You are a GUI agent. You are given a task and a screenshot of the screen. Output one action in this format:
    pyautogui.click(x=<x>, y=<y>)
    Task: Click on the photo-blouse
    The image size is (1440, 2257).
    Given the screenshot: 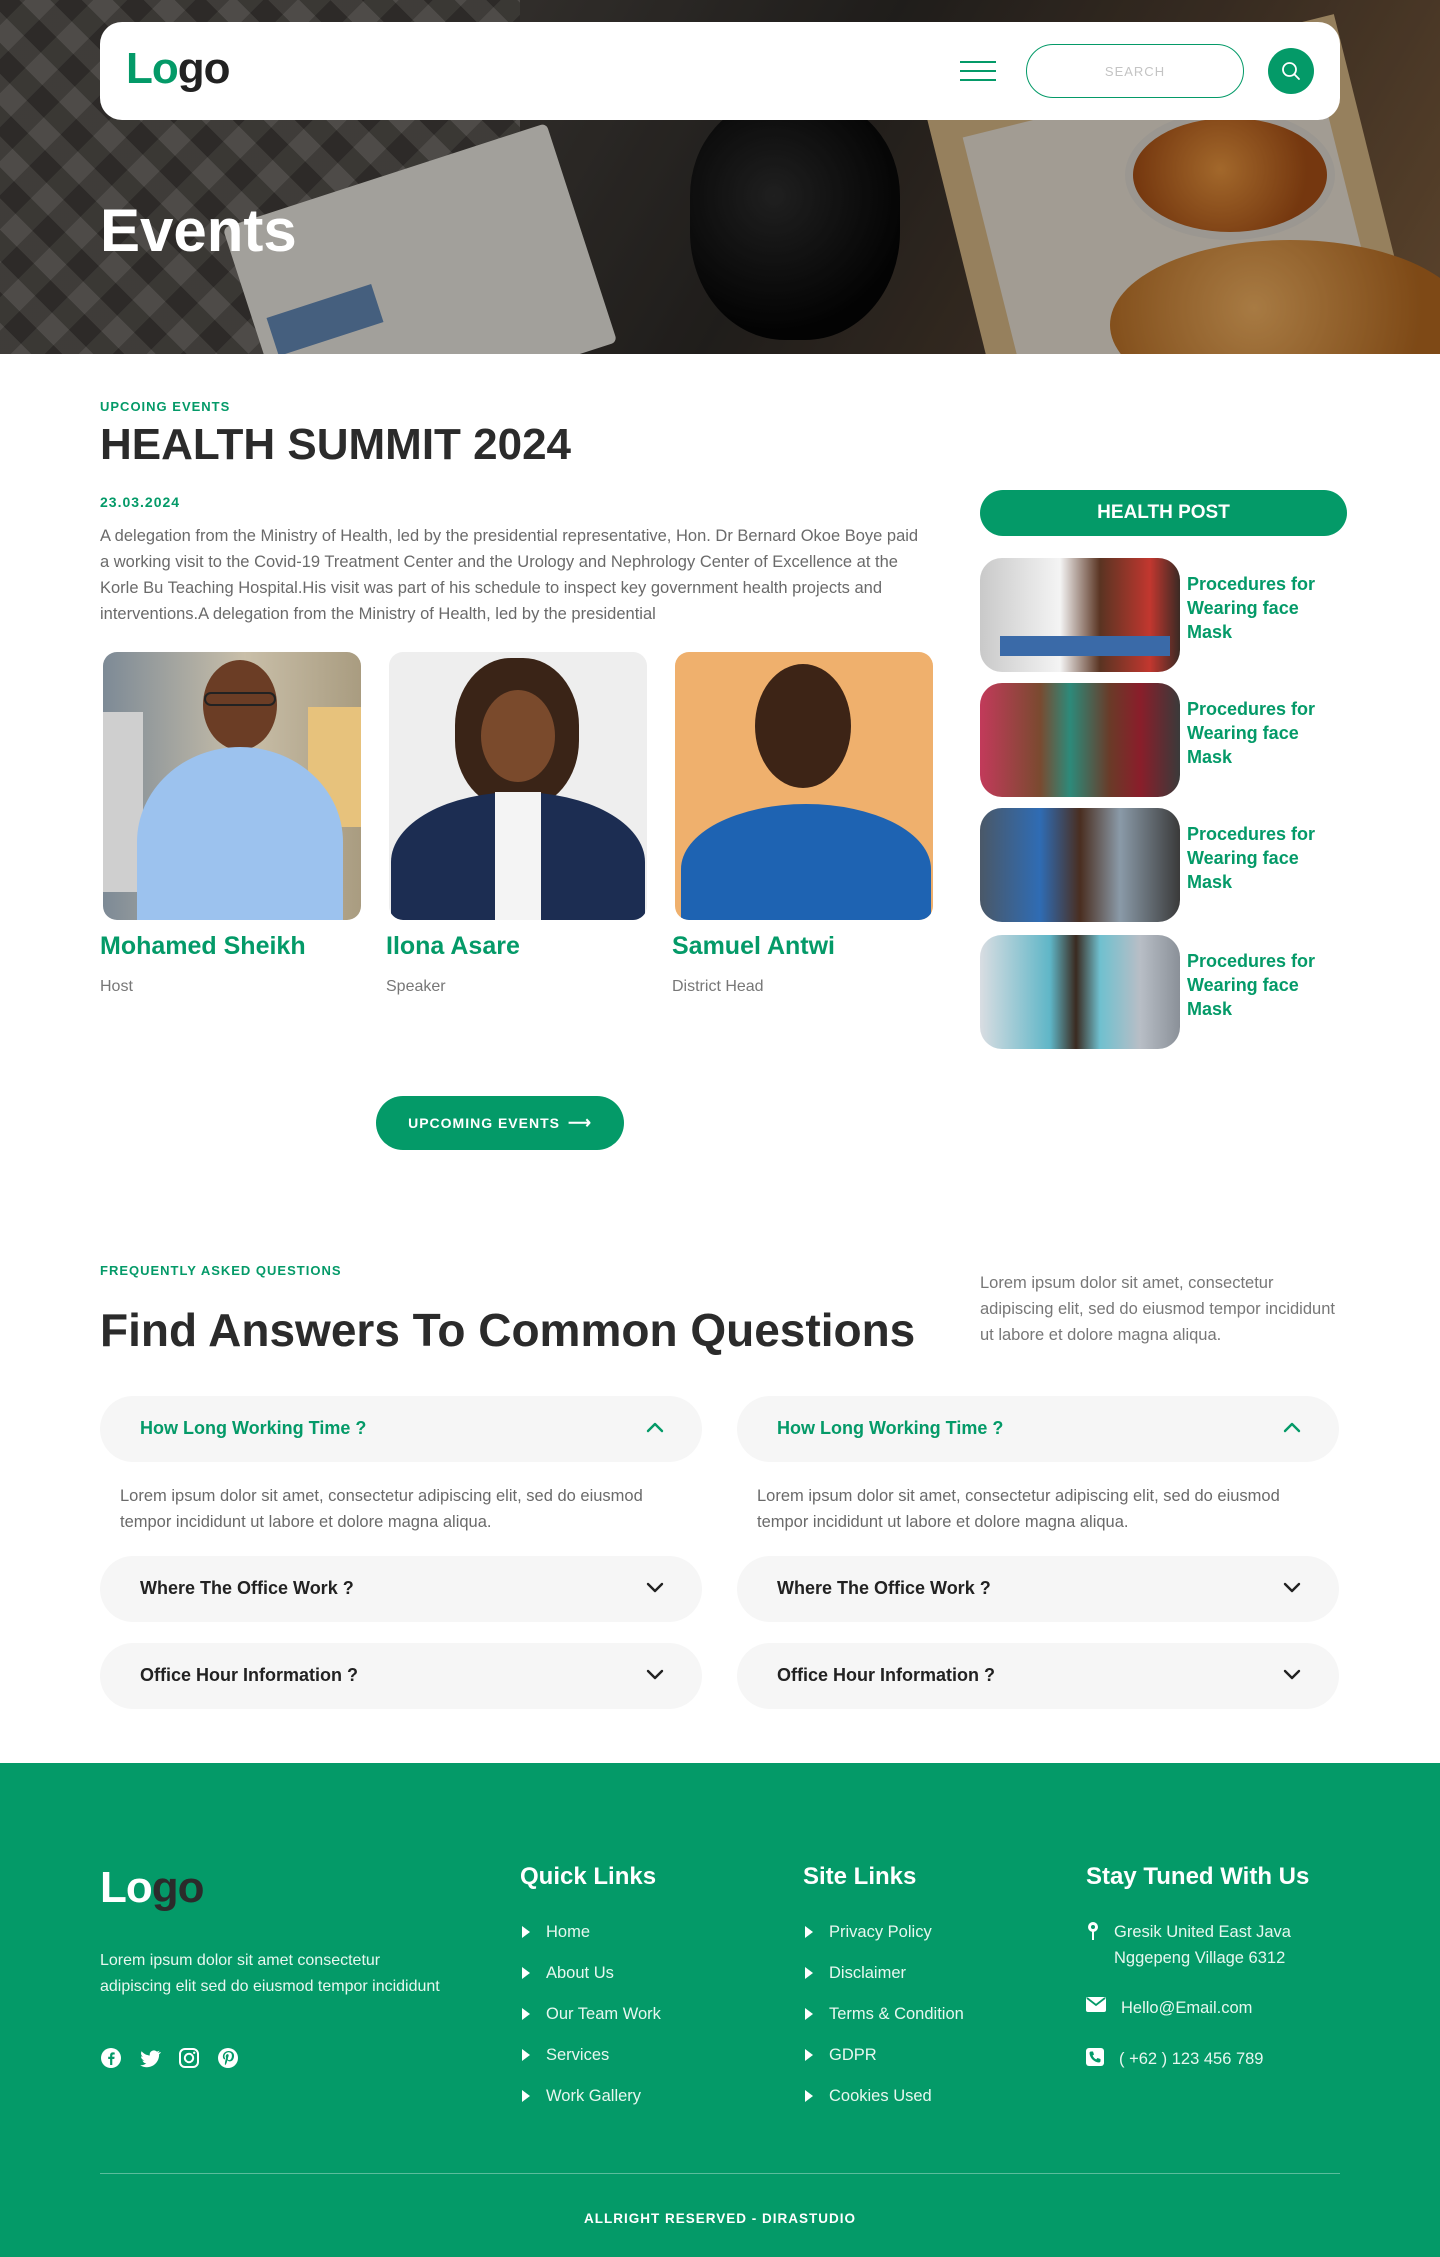 What is the action you would take?
    pyautogui.click(x=518, y=856)
    